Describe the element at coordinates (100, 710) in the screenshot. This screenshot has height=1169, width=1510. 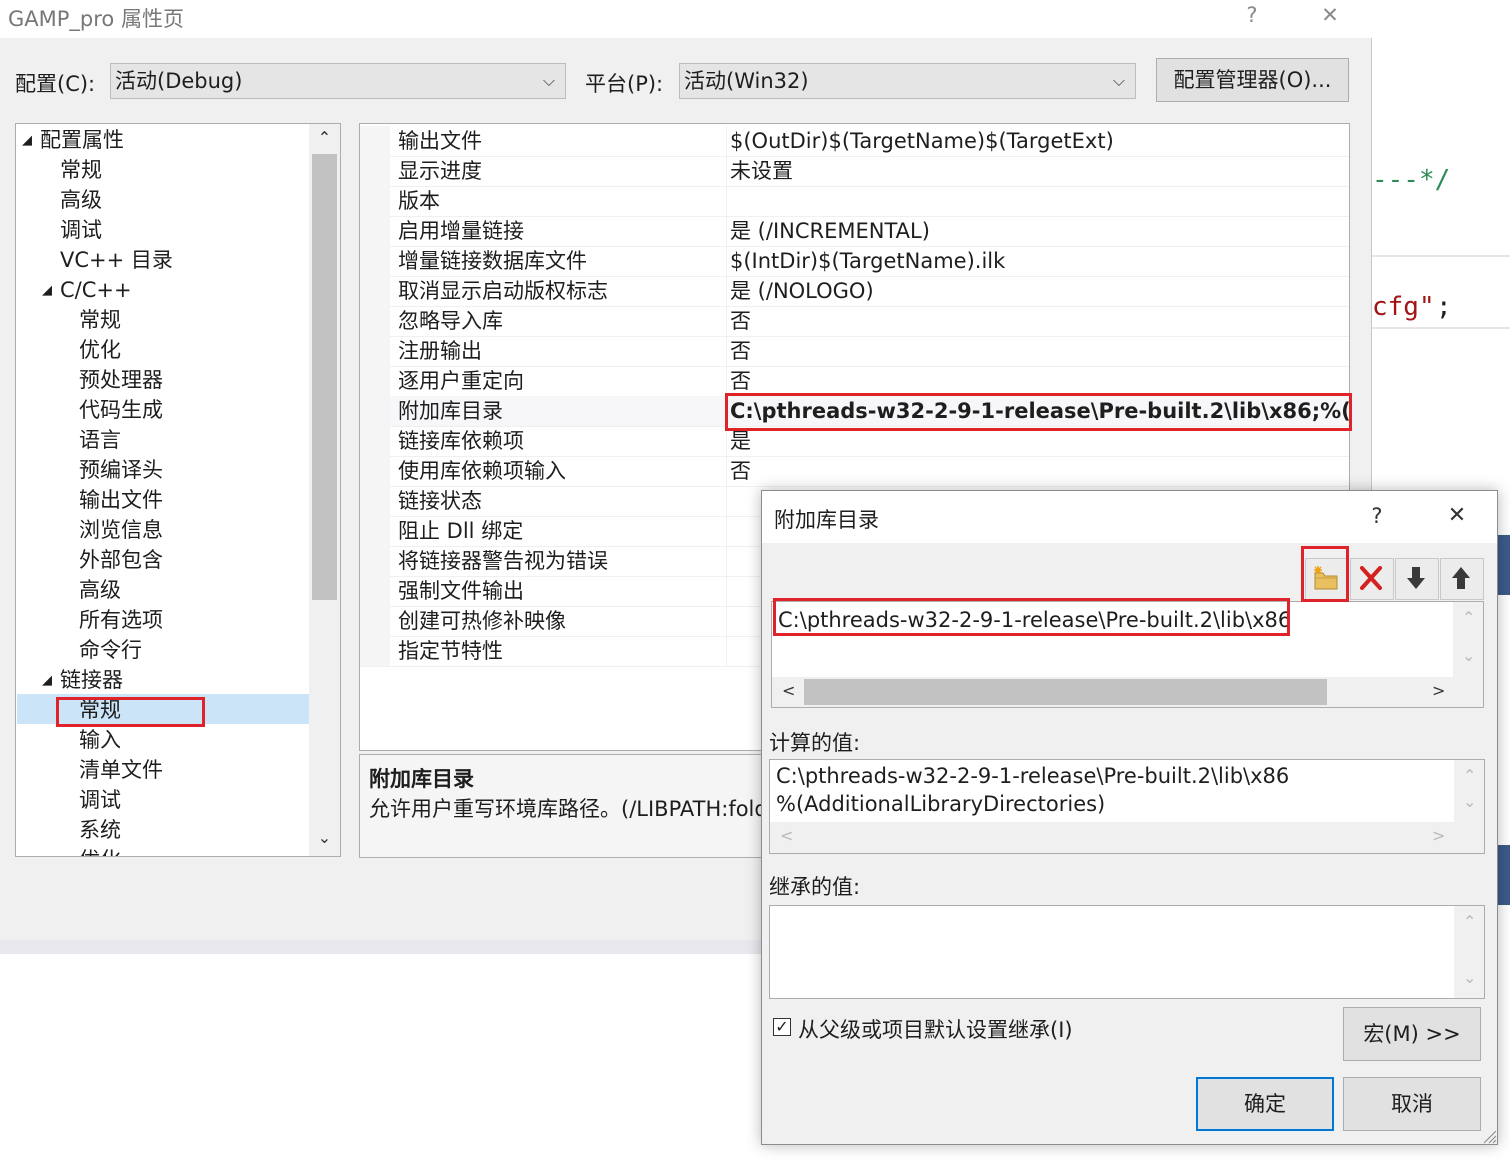
I see `tree-item-selected: 常规` at that location.